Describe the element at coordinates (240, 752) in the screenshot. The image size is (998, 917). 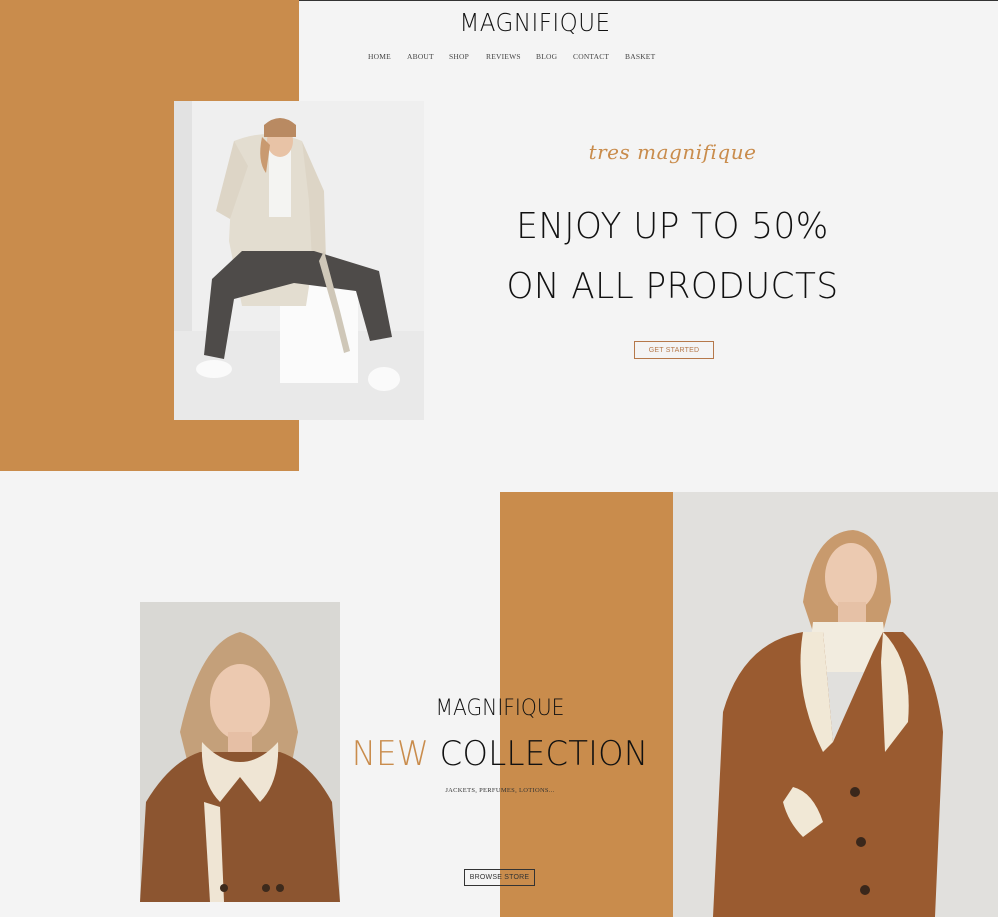
I see `collection-model-photo-left` at that location.